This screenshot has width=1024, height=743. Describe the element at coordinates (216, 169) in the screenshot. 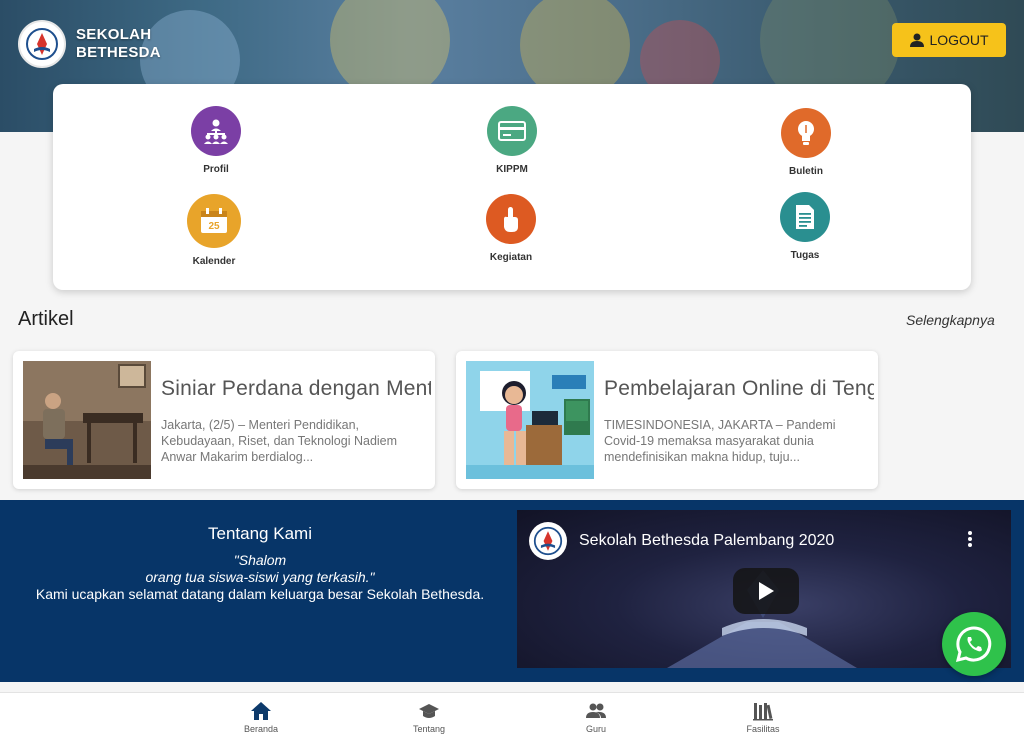

I see `menu-label: Profil` at that location.